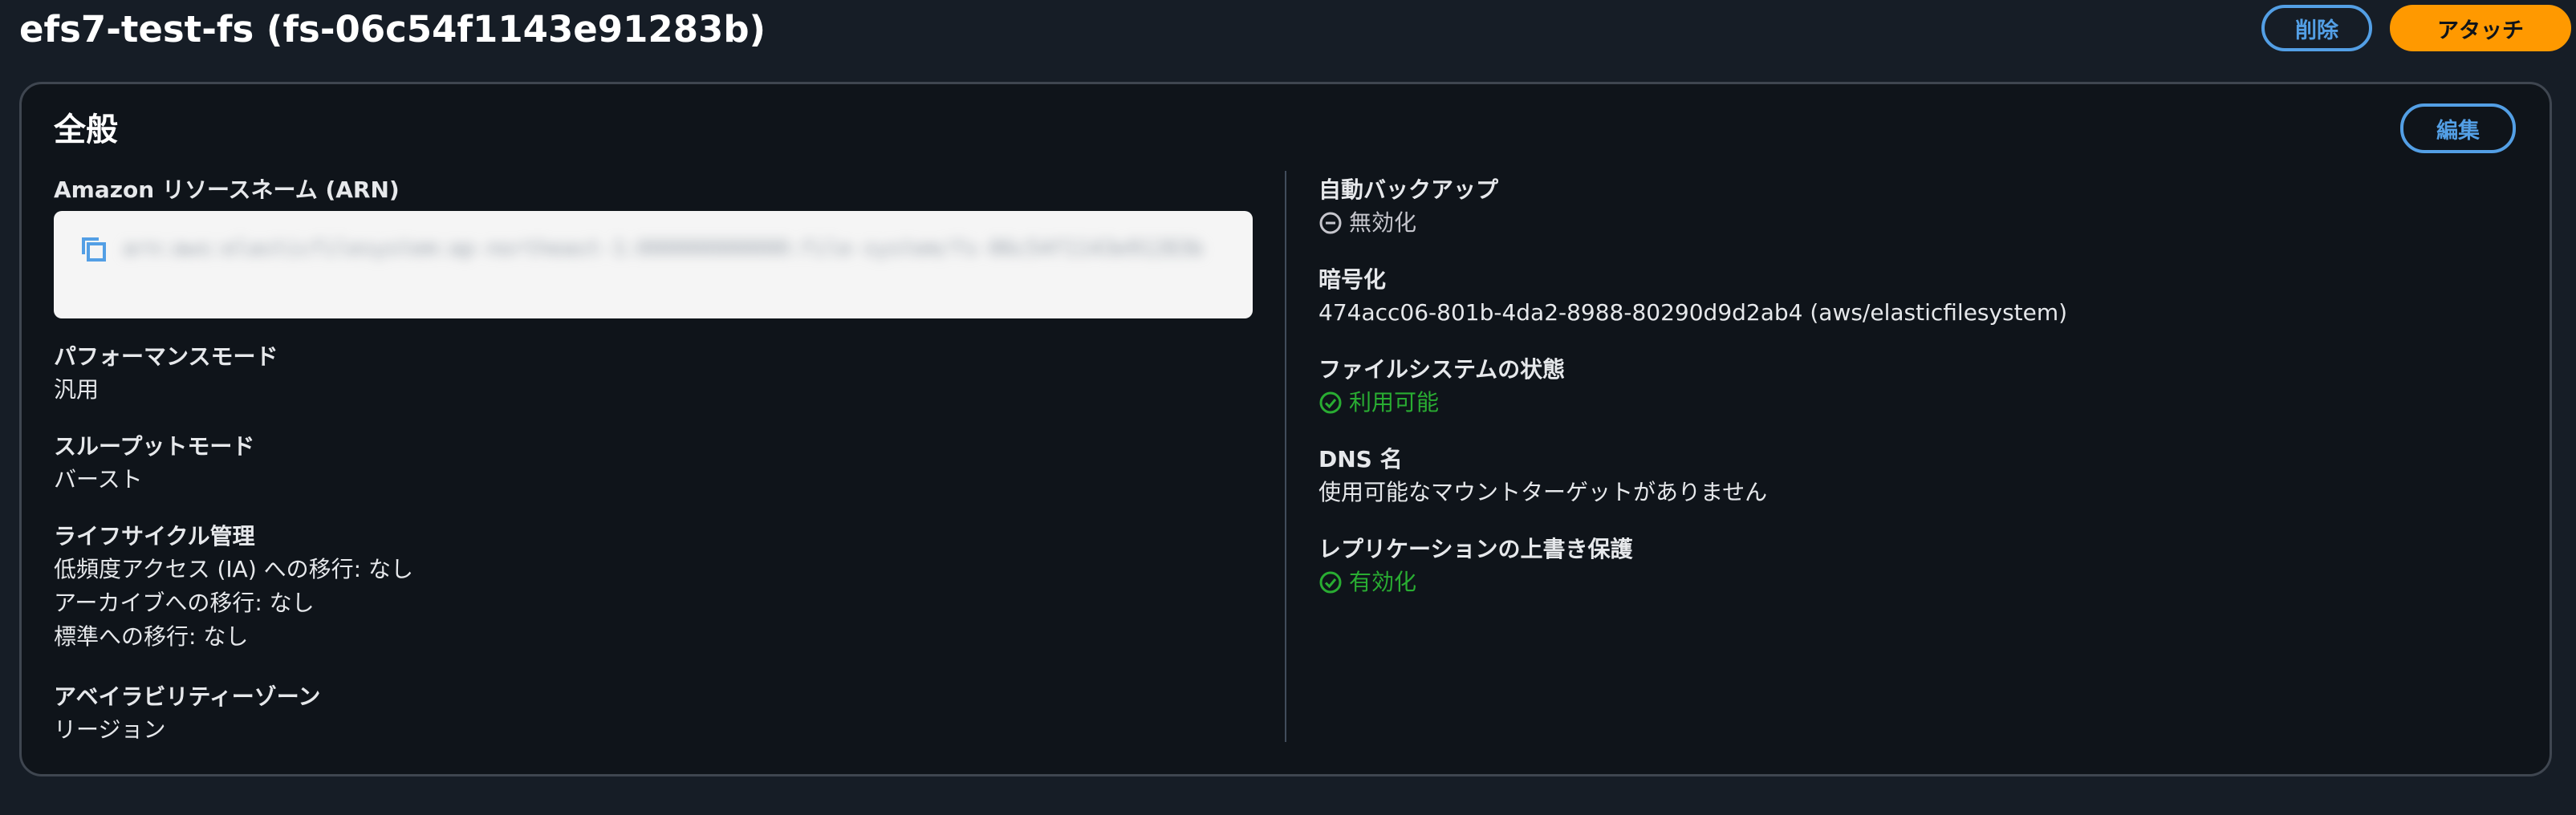 The image size is (2576, 815). I want to click on disabled-circle-icon, so click(1330, 223).